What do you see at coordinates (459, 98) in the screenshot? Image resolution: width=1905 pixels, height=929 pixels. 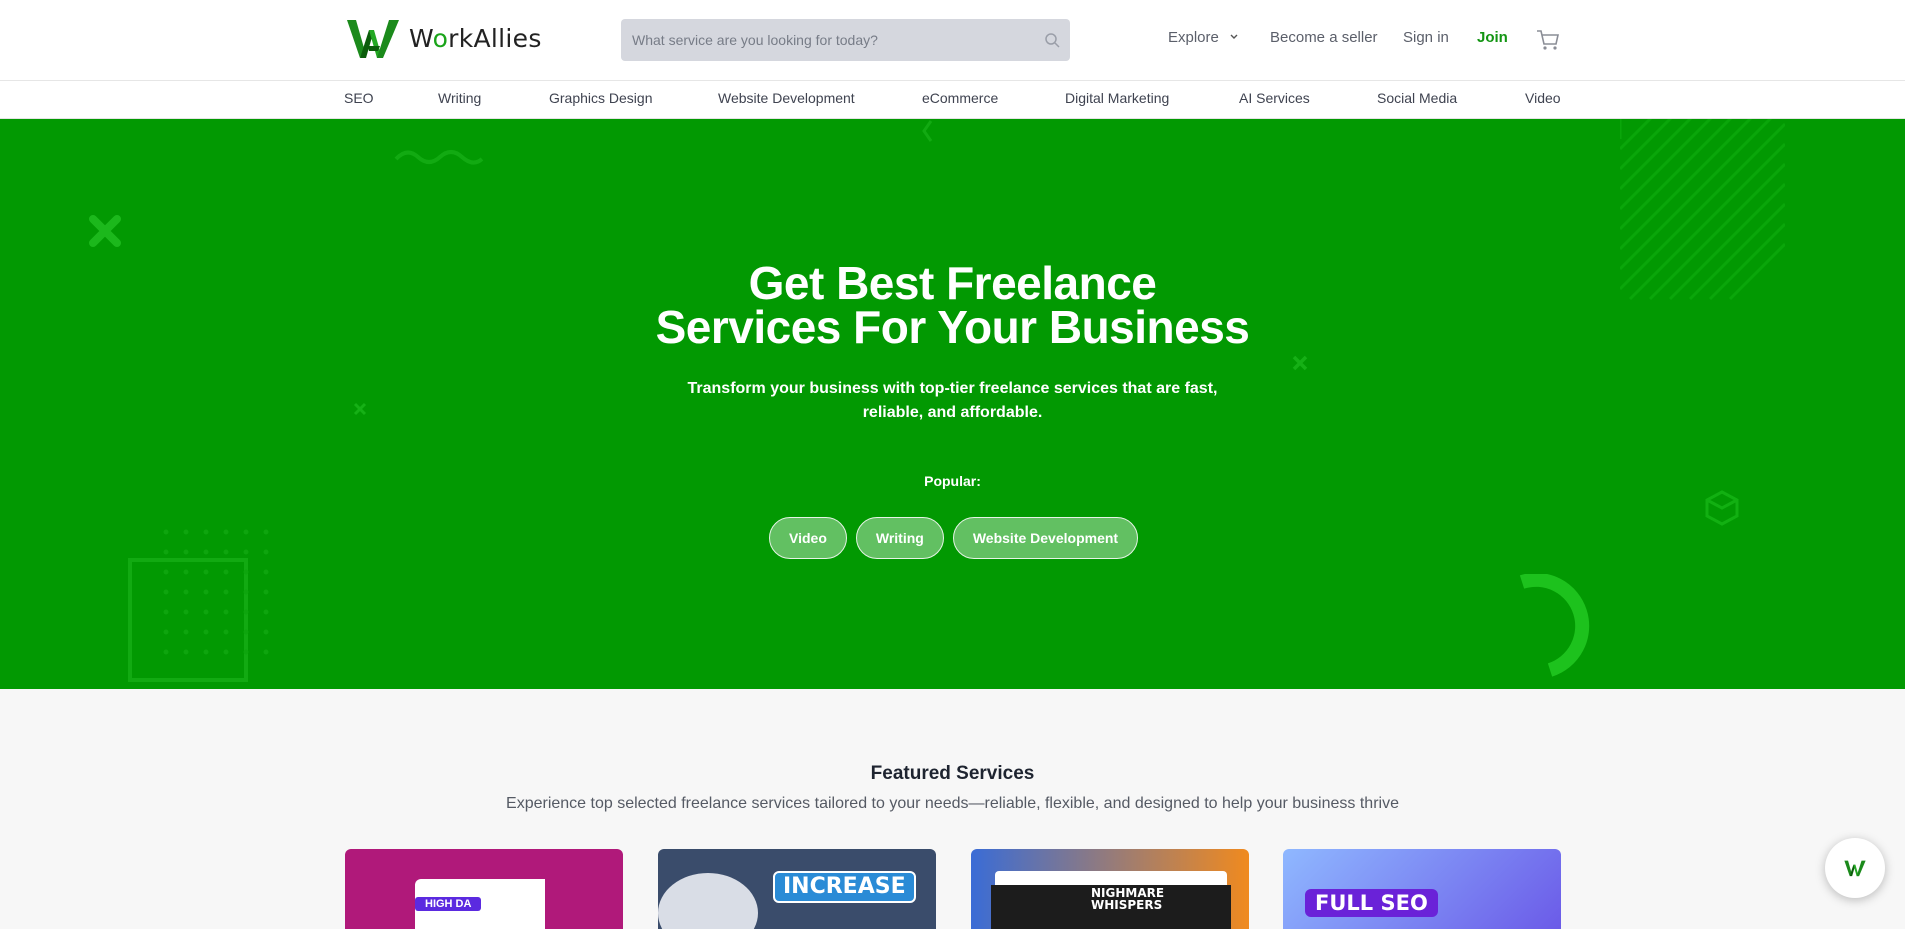 I see `category-writing: Writing` at bounding box center [459, 98].